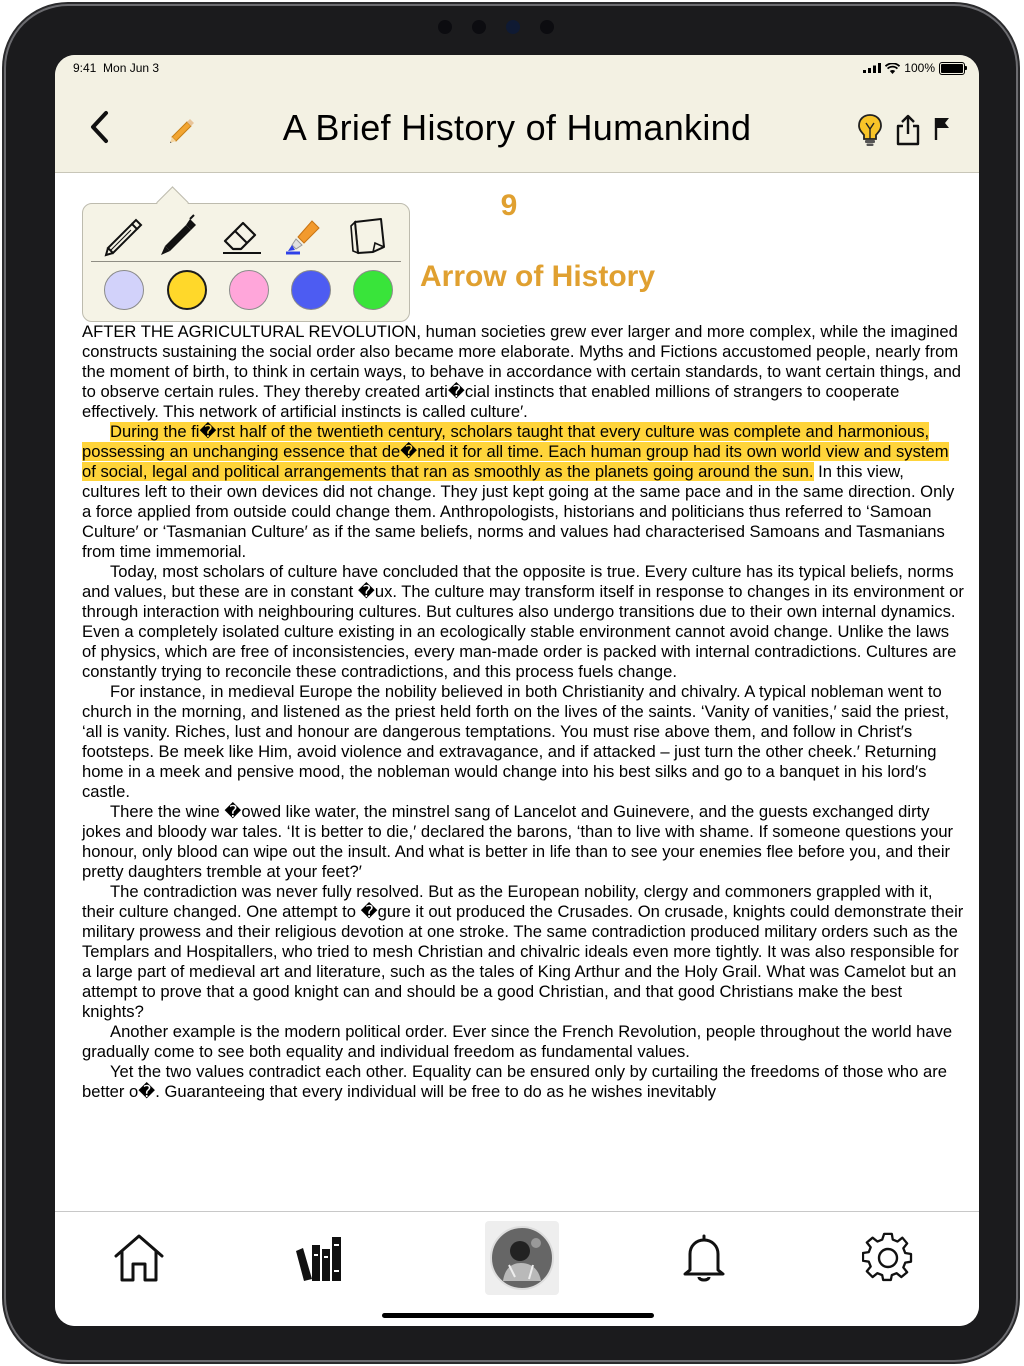  Describe the element at coordinates (318, 1259) in the screenshot. I see `library-icon` at that location.